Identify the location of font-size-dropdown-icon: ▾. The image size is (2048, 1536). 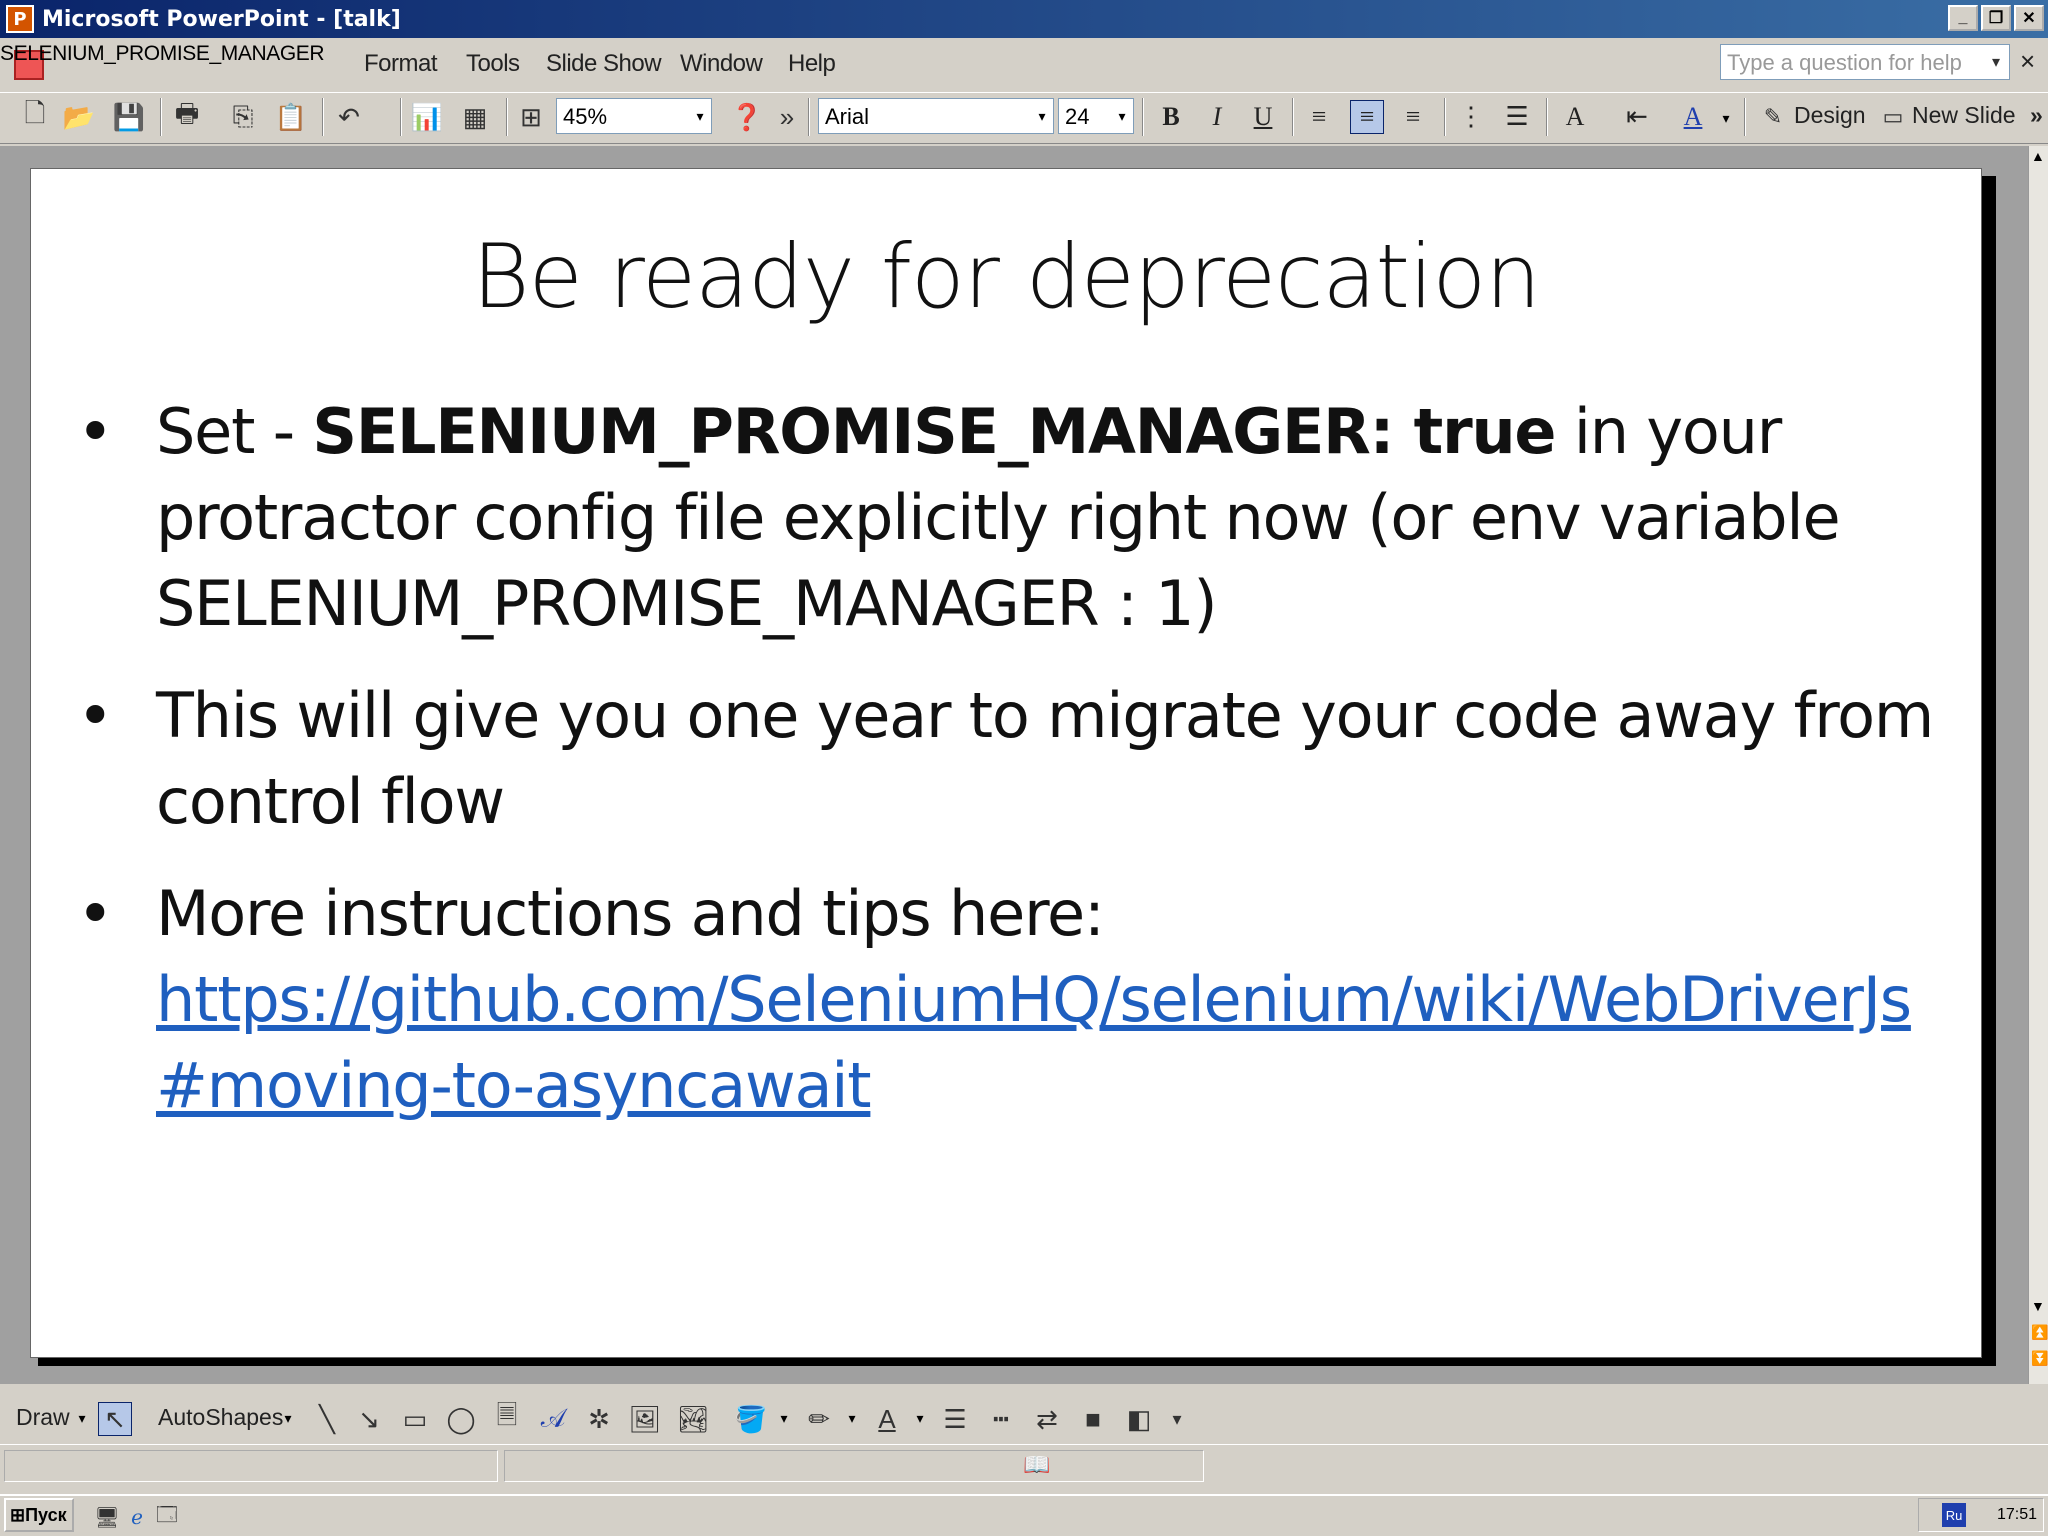
(1122, 116).